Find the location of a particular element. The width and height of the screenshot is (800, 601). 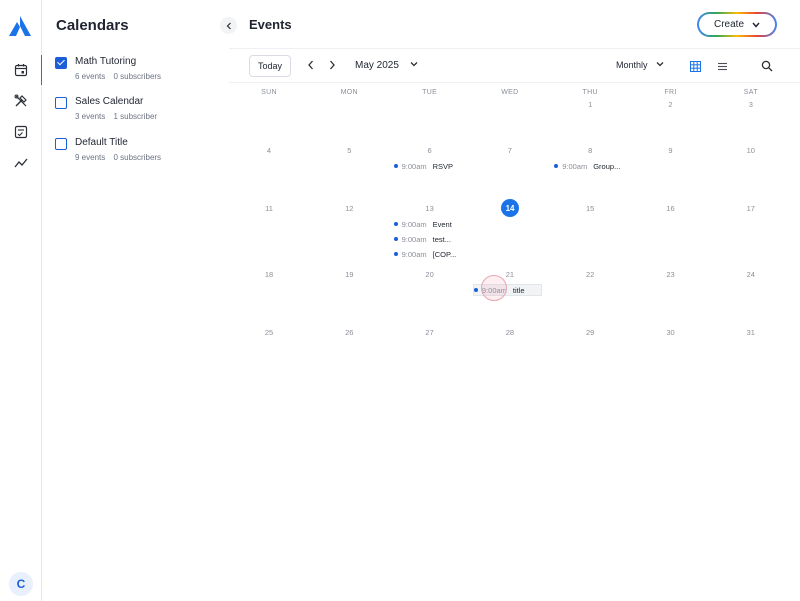

avatar: C is located at coordinates (21, 584).